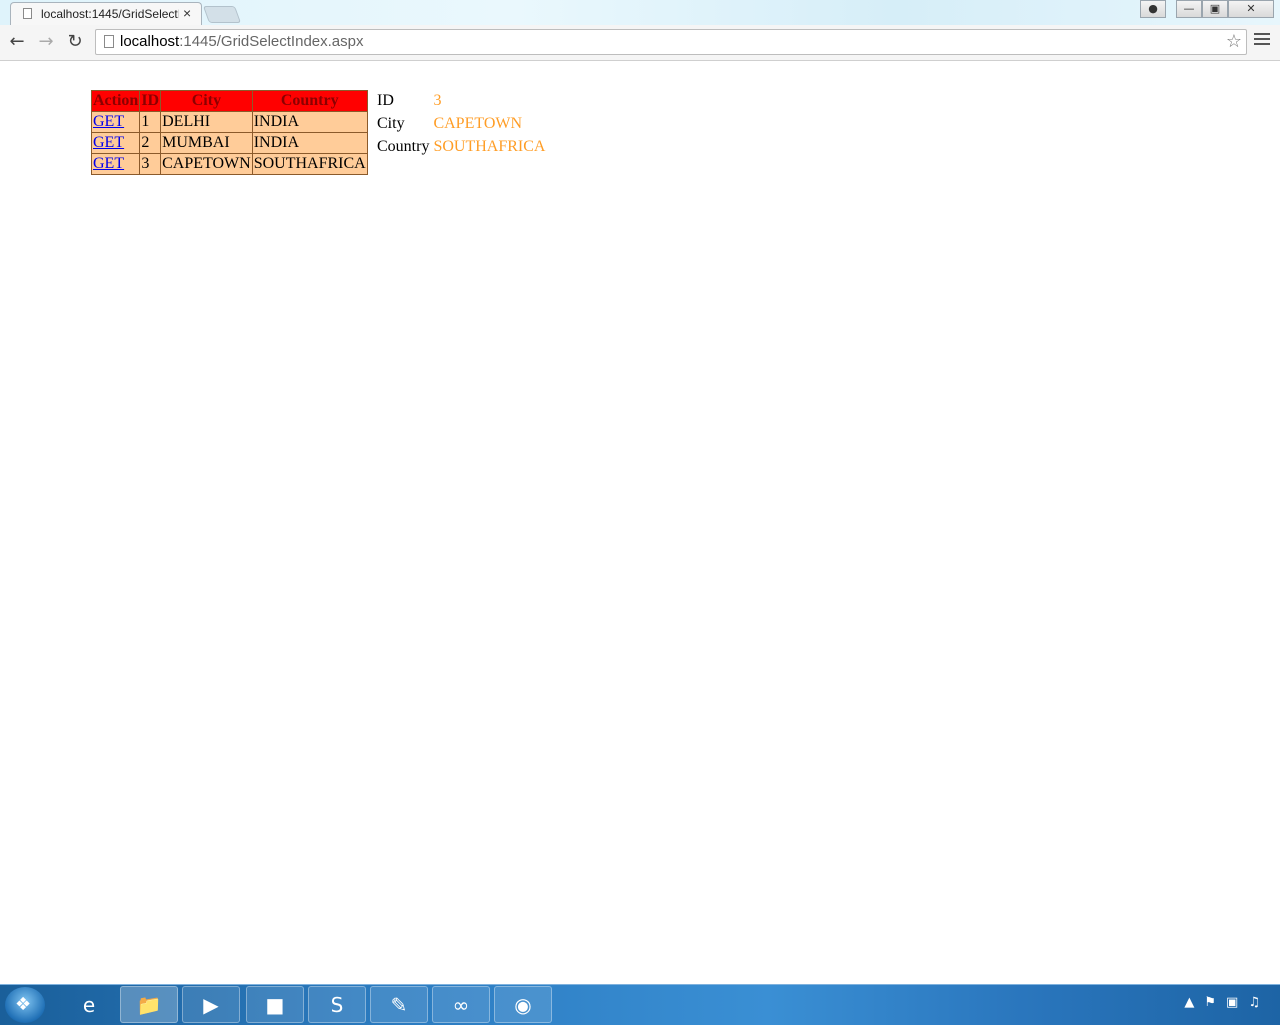 The width and height of the screenshot is (1280, 1025). What do you see at coordinates (150, 41) in the screenshot?
I see `url-host: localhost` at bounding box center [150, 41].